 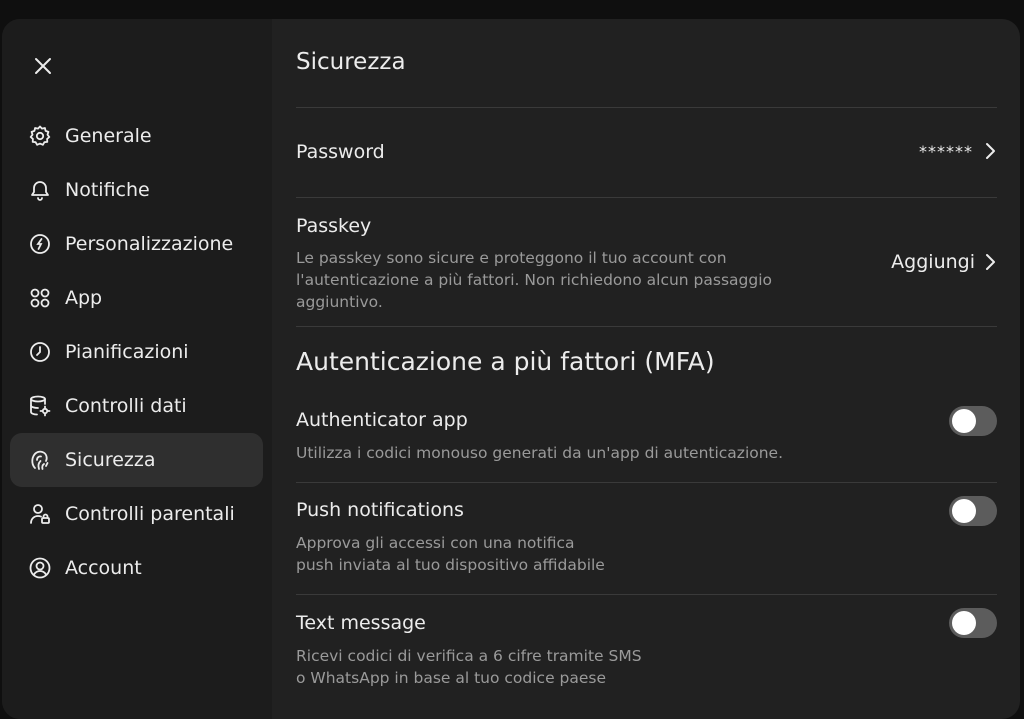 I want to click on database-gear-icon, so click(x=40, y=406).